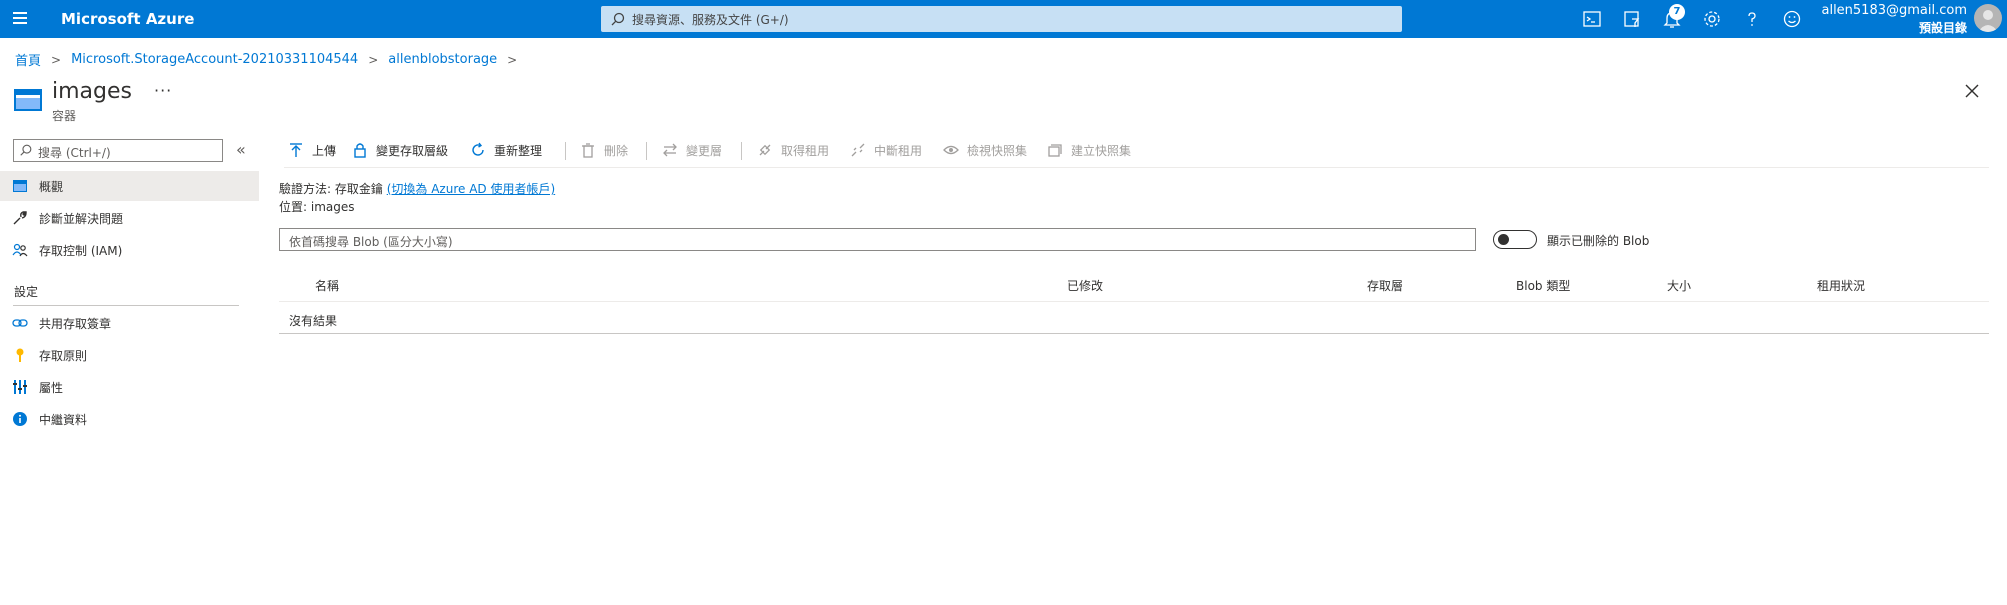 This screenshot has height=605, width=2007. Describe the element at coordinates (324, 150) in the screenshot. I see `upload-label: 上傳` at that location.